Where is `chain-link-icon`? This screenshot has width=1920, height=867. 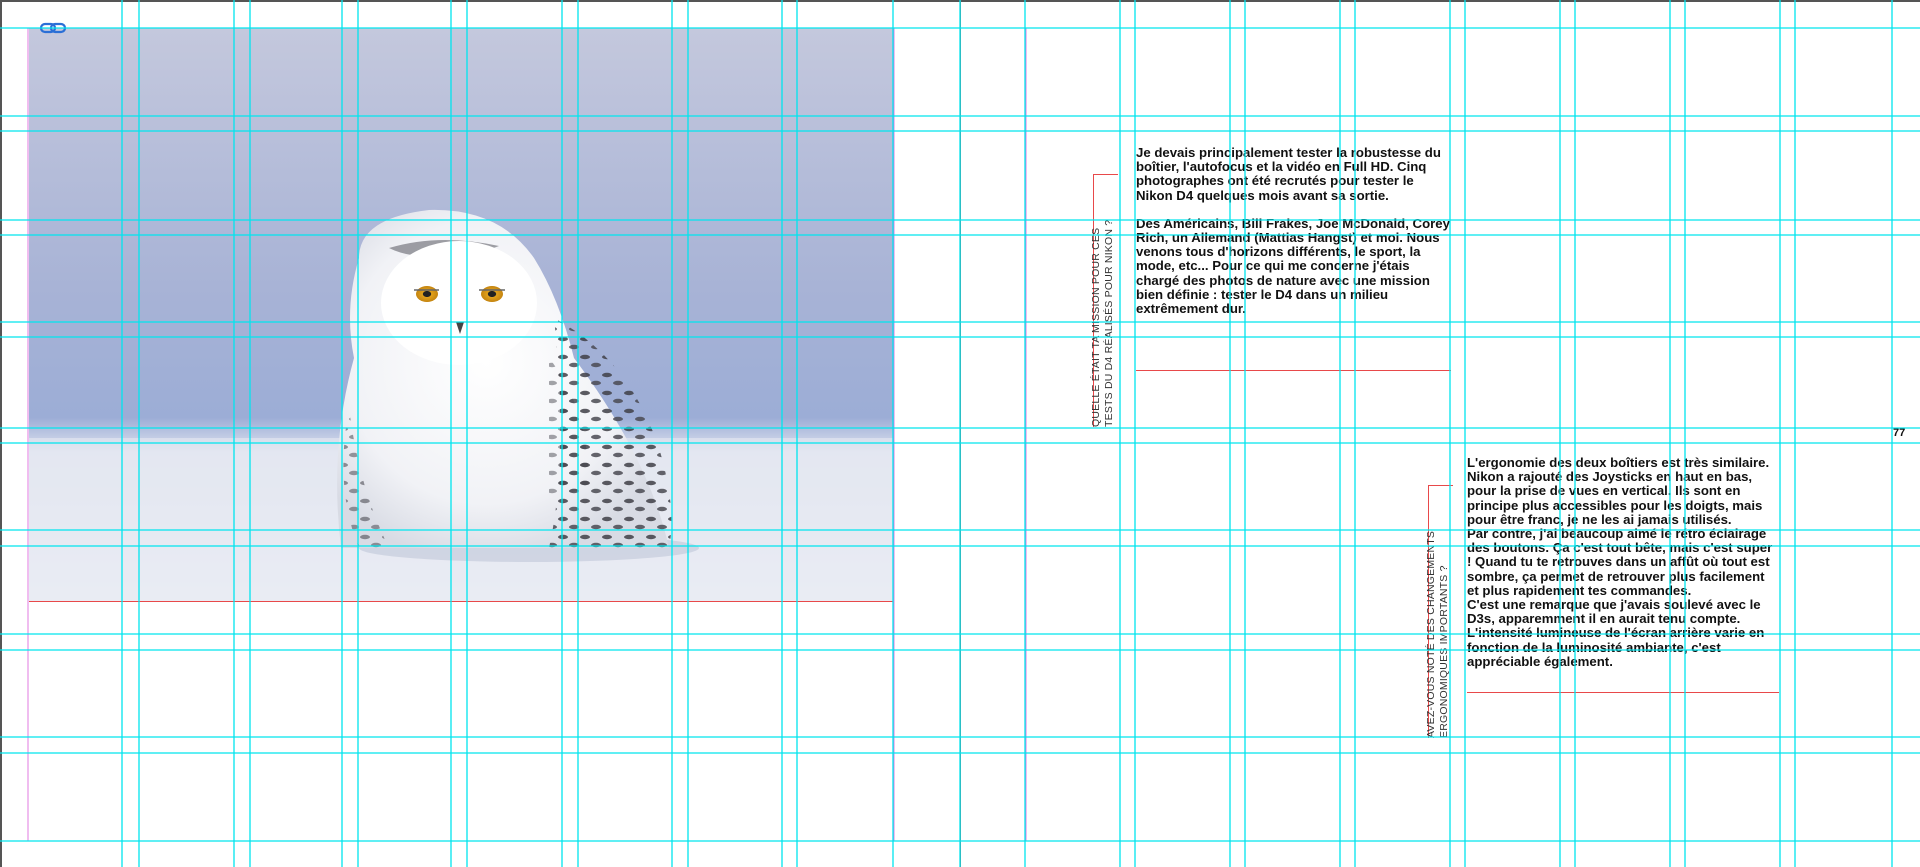
chain-link-icon is located at coordinates (53, 28).